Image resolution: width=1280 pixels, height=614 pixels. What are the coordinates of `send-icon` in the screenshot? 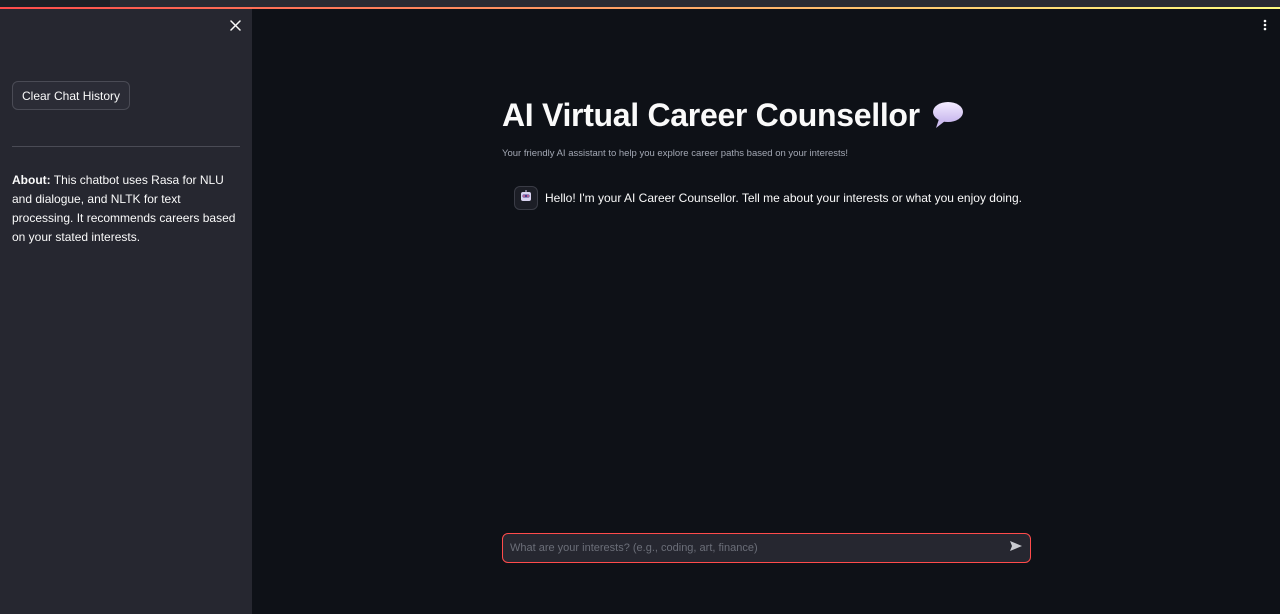 It's located at (1016, 548).